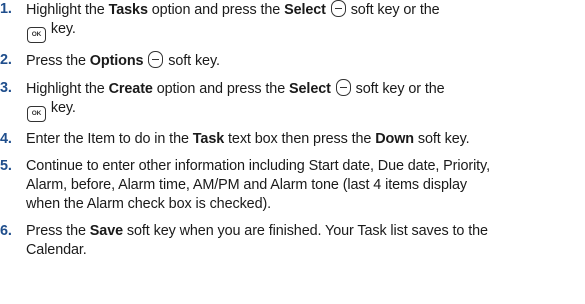 Image resolution: width=585 pixels, height=304 pixels. I want to click on step-number: 3., so click(6, 88).